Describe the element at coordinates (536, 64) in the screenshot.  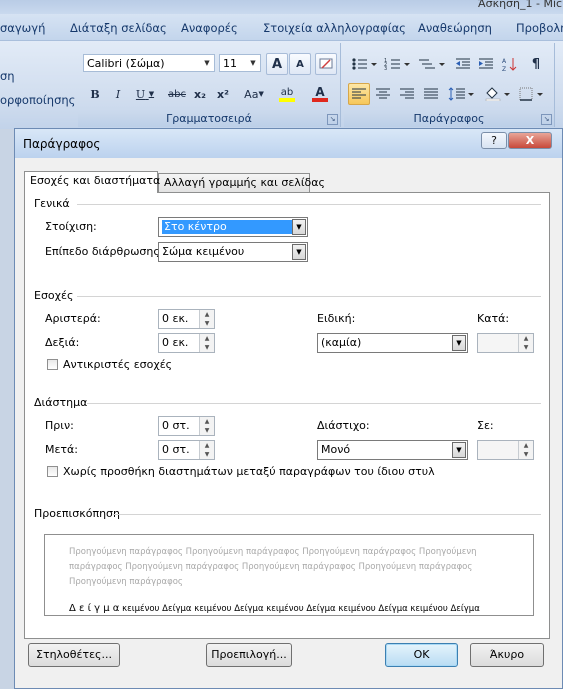
I see `show-formatting-button: ¶` at that location.